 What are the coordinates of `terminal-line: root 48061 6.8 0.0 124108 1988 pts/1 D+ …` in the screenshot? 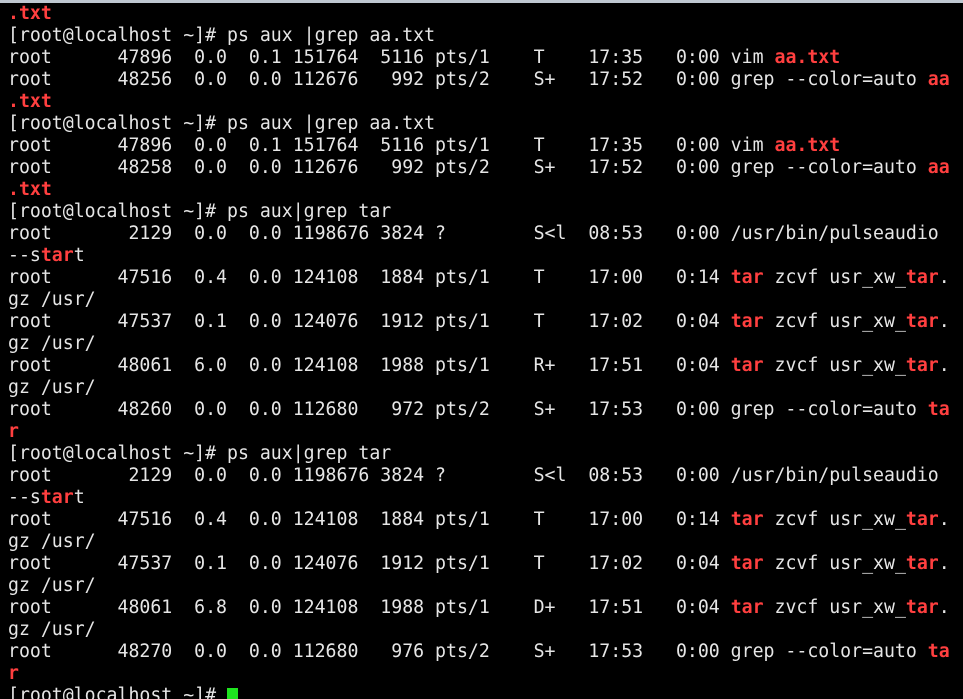 It's located at (485, 608).